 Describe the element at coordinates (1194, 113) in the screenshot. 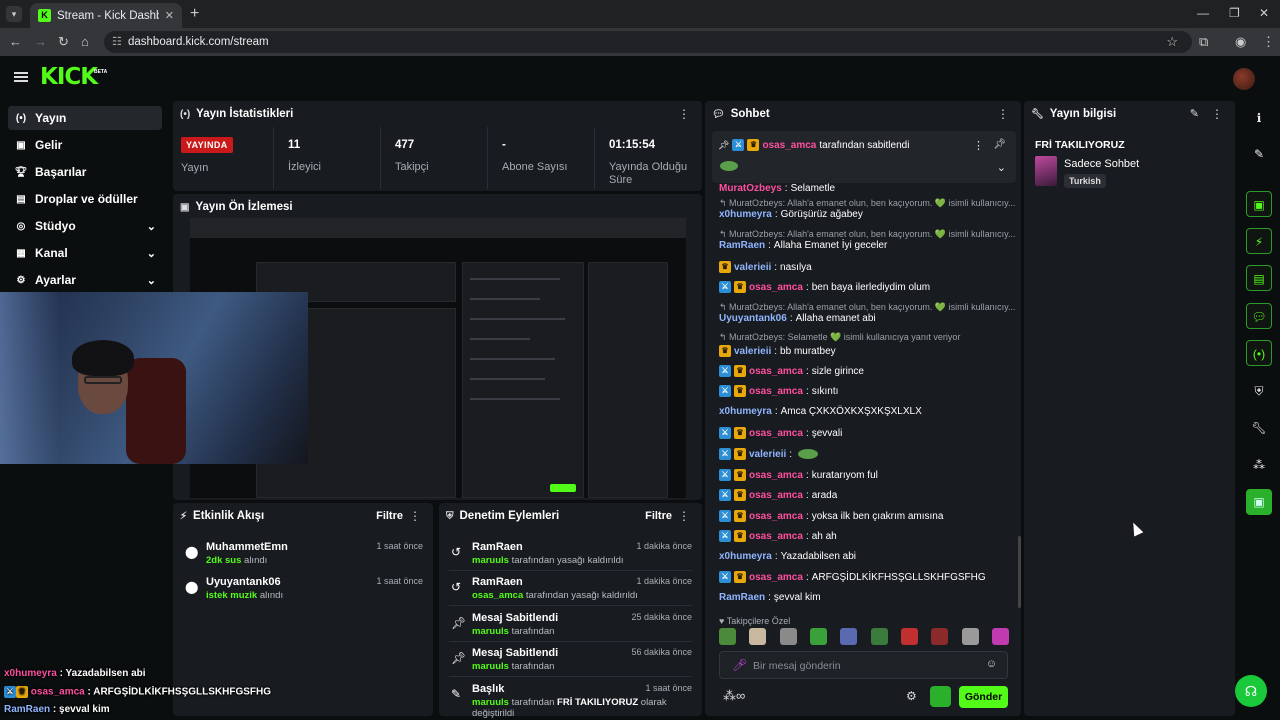

I see `edit-icon: ✎` at that location.